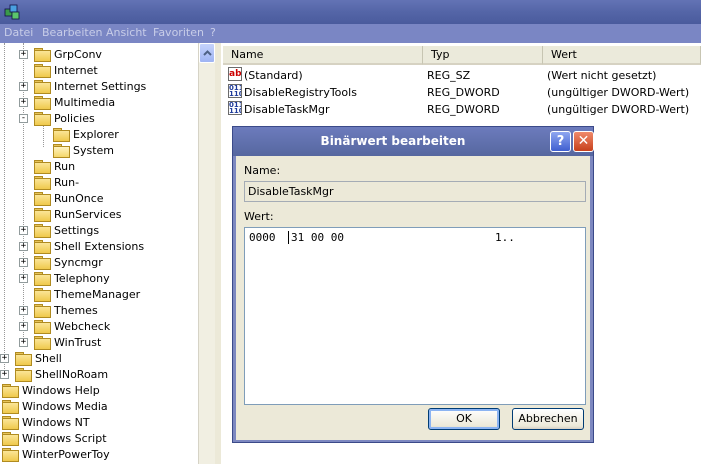 Image resolution: width=701 pixels, height=464 pixels. What do you see at coordinates (31, 358) in the screenshot?
I see `tree-item: + Shell` at bounding box center [31, 358].